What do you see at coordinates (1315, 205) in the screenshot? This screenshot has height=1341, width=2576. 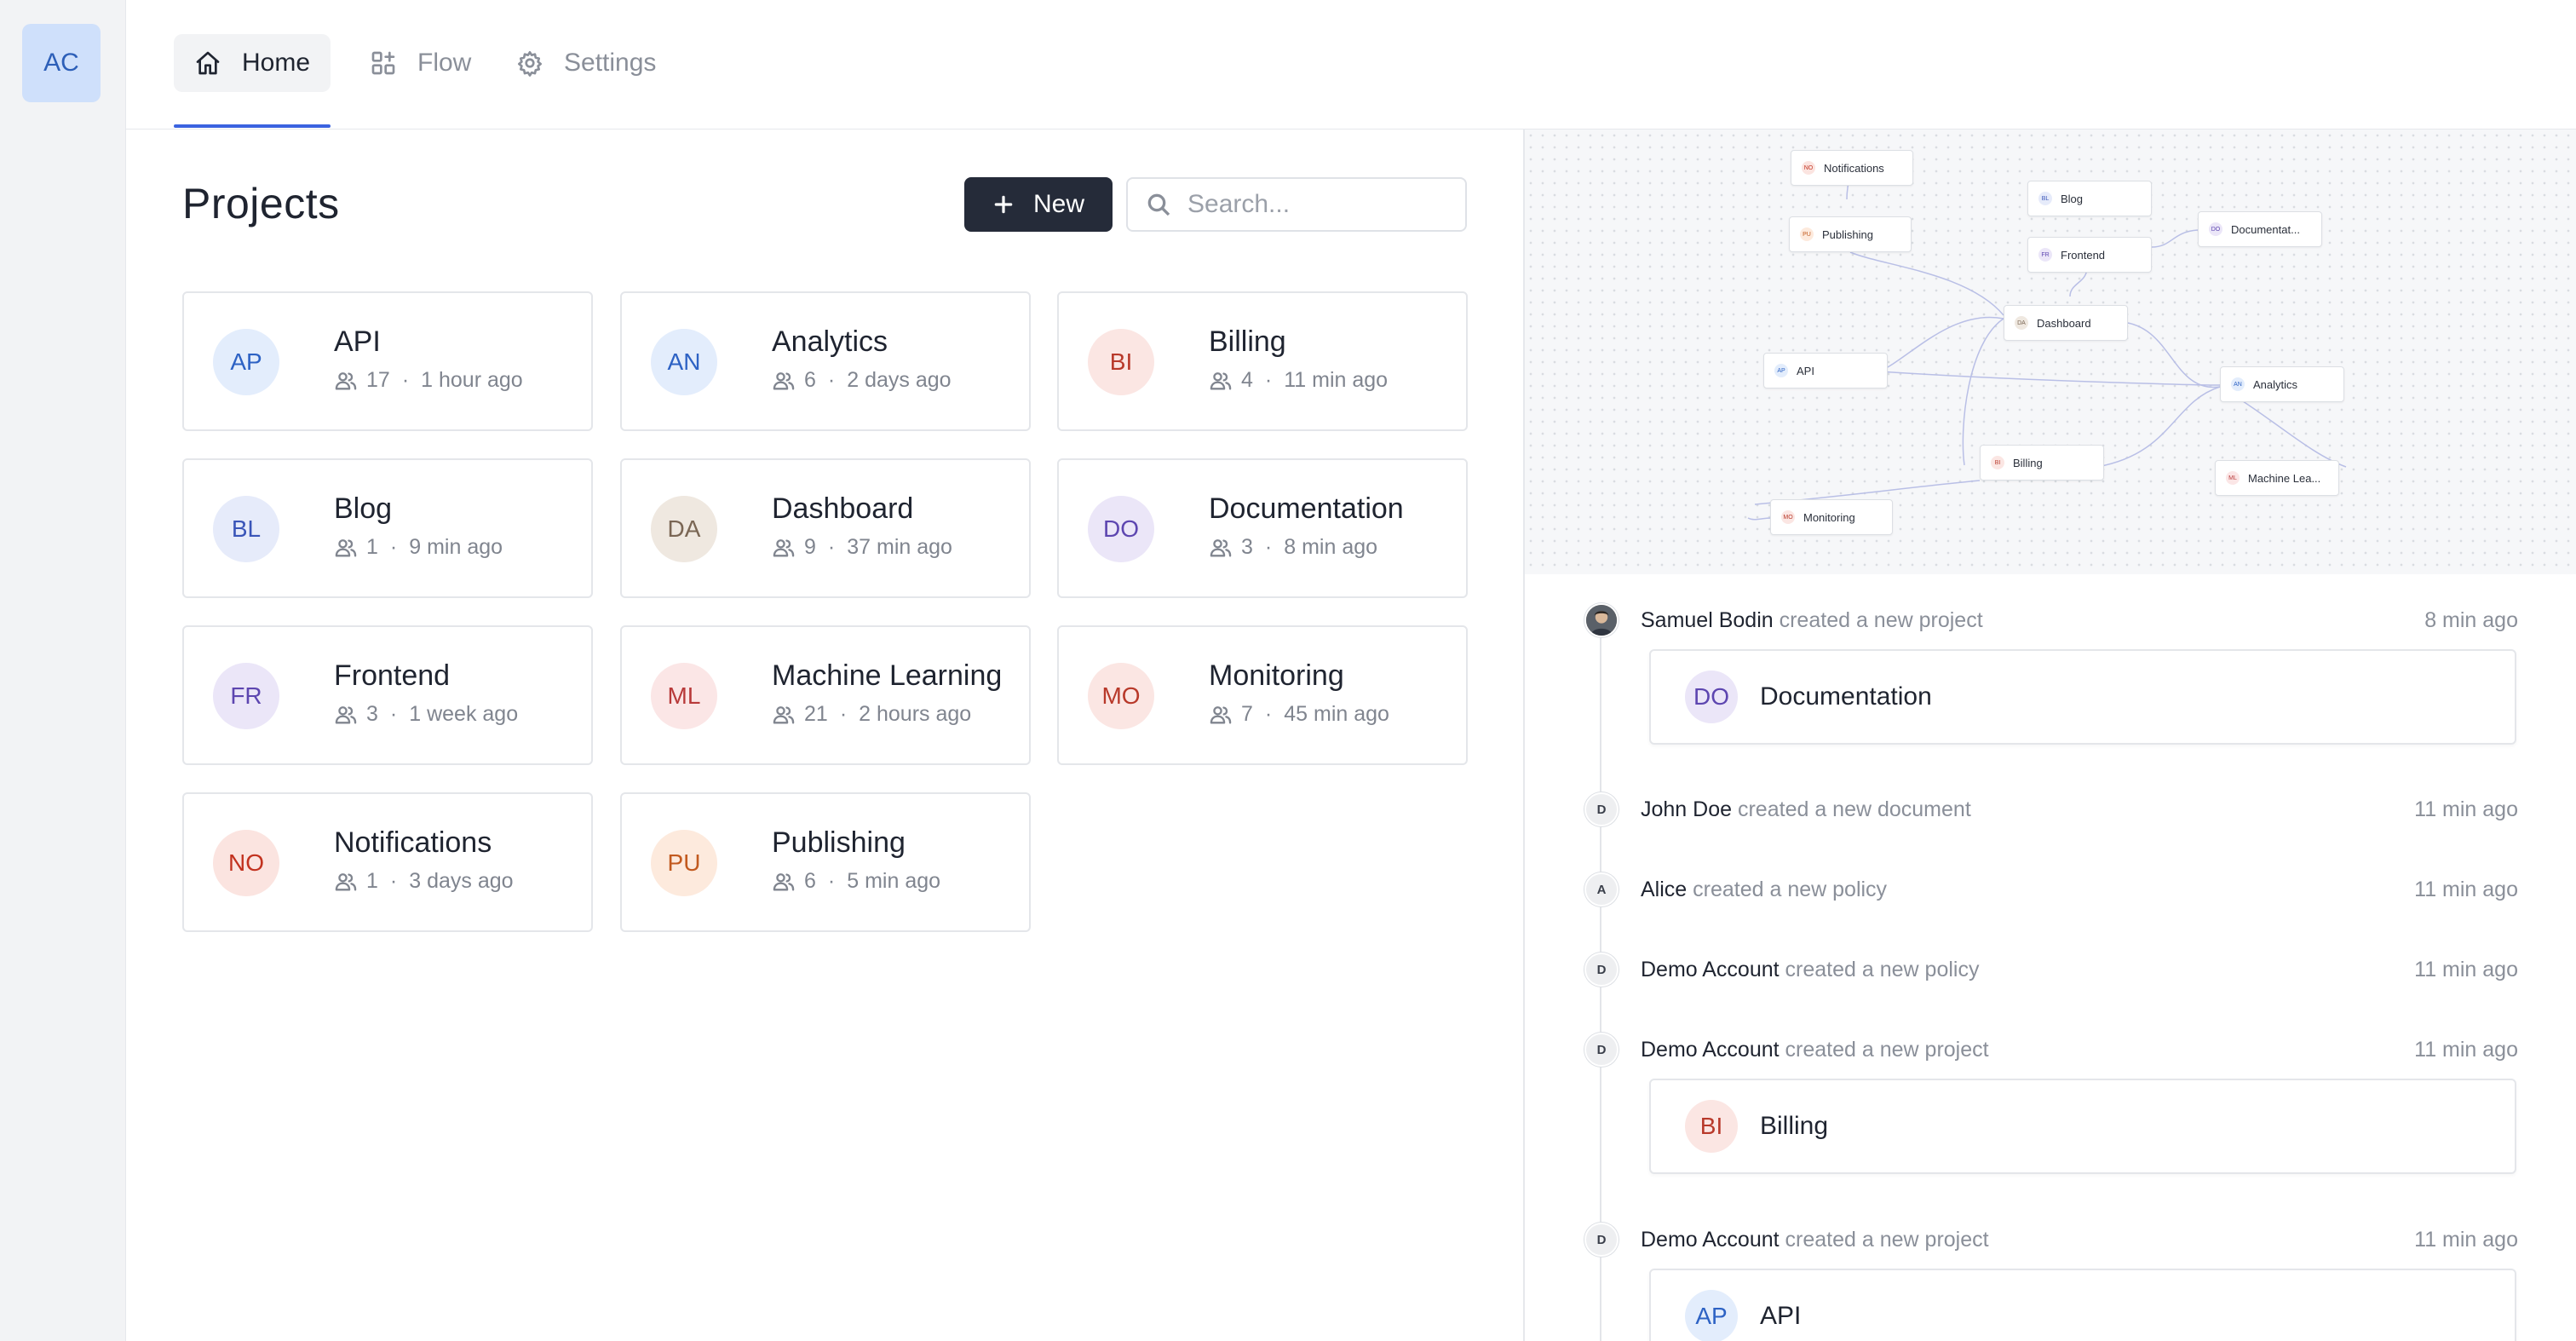 I see `search-input` at bounding box center [1315, 205].